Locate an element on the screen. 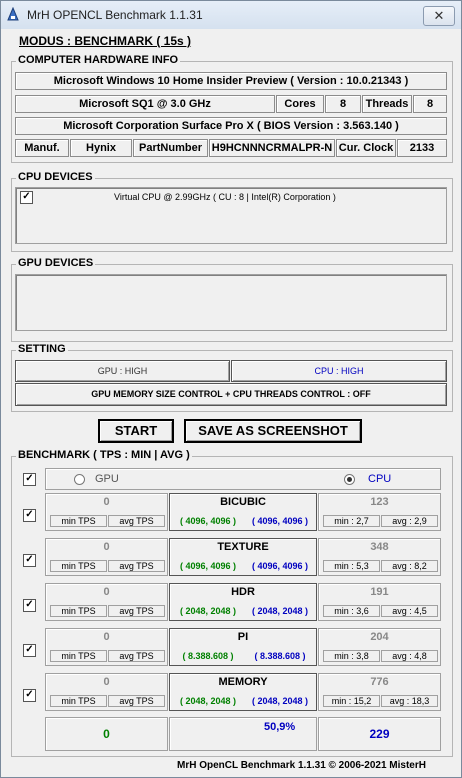 This screenshot has height=778, width=462. gpu-radio-label: GPU is located at coordinates (107, 479).